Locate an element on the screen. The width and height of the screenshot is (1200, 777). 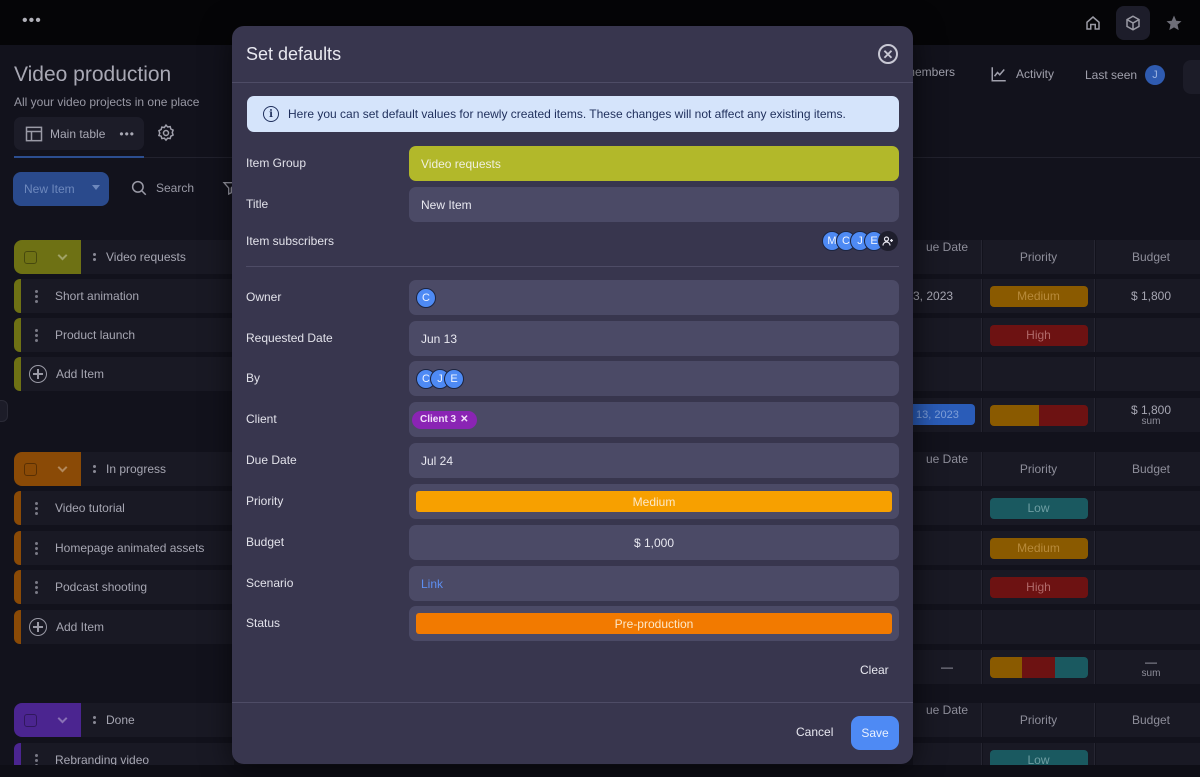
requested-date-input: Jun 13 is located at coordinates (654, 338).